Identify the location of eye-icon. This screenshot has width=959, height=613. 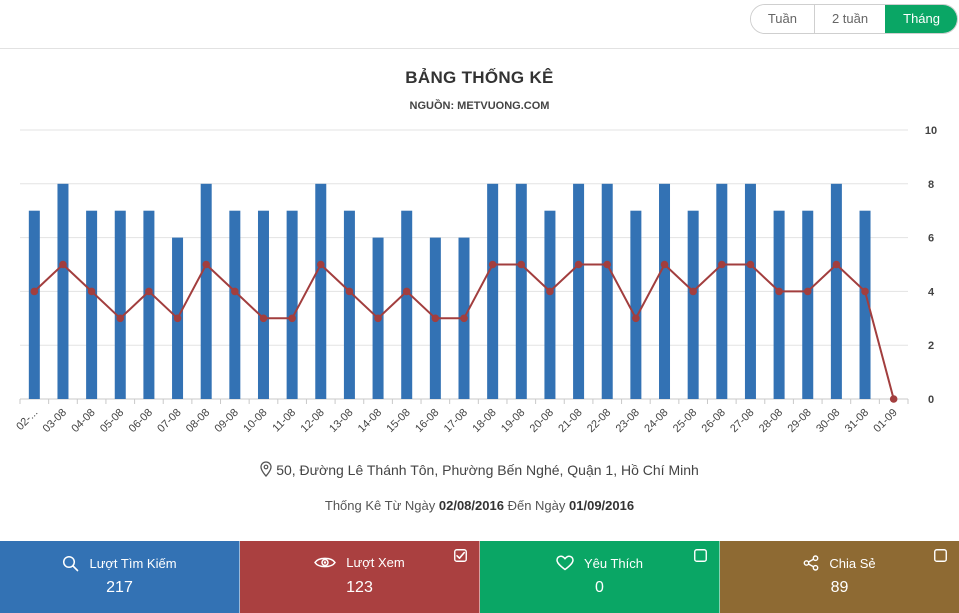
(325, 562).